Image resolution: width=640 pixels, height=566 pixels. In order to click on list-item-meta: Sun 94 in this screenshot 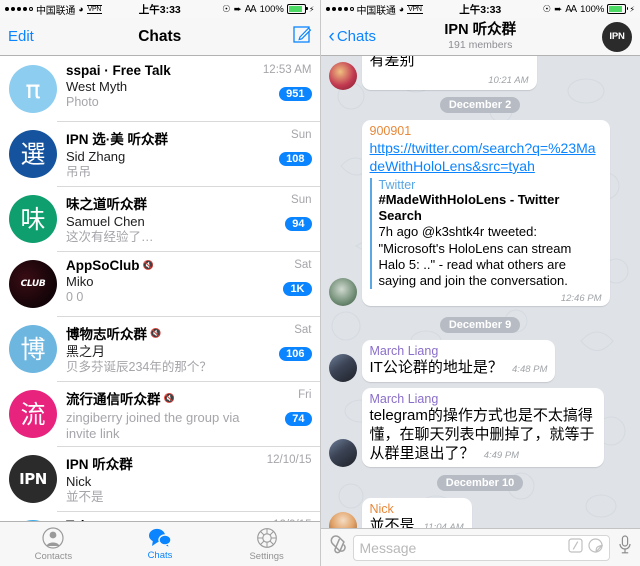, I will do `click(283, 221)`.